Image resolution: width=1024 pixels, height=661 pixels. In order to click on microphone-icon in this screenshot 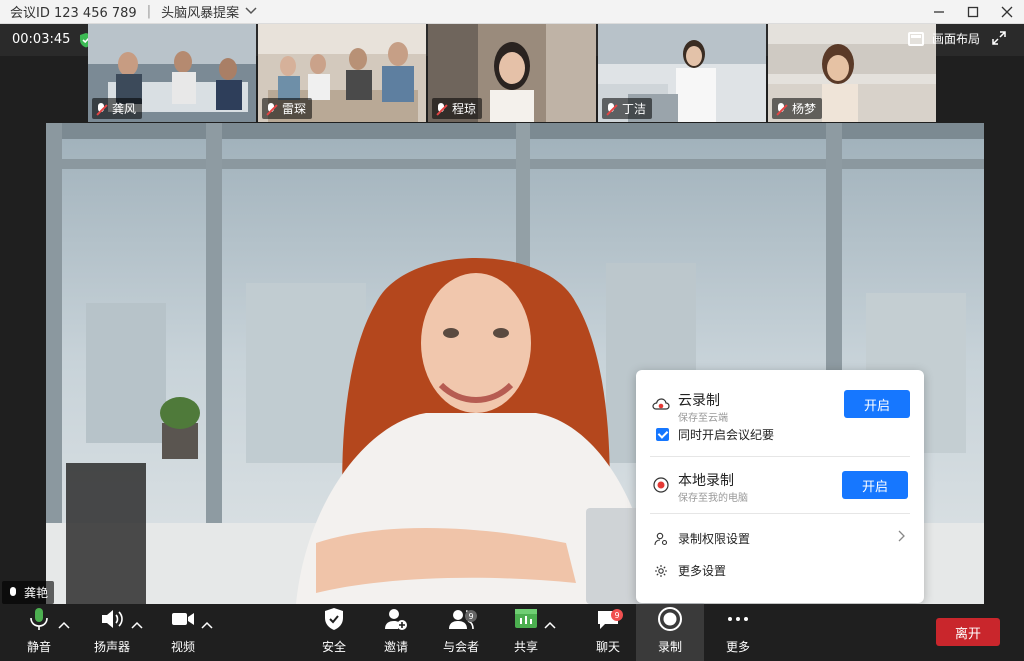, I will do `click(39, 619)`.